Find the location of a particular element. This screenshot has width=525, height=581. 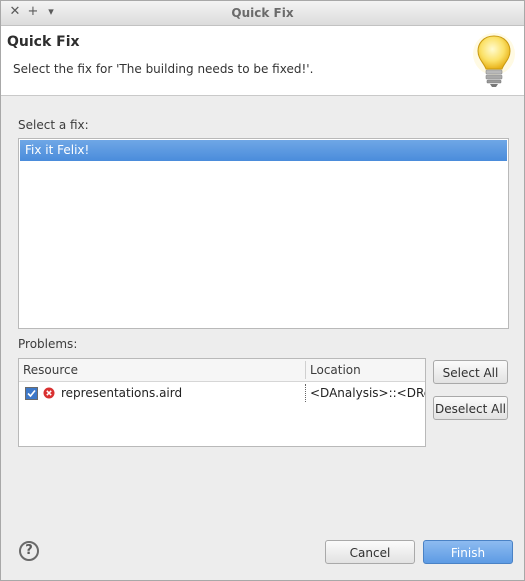

problems-table-header: Resource Location is located at coordinates (222, 370).